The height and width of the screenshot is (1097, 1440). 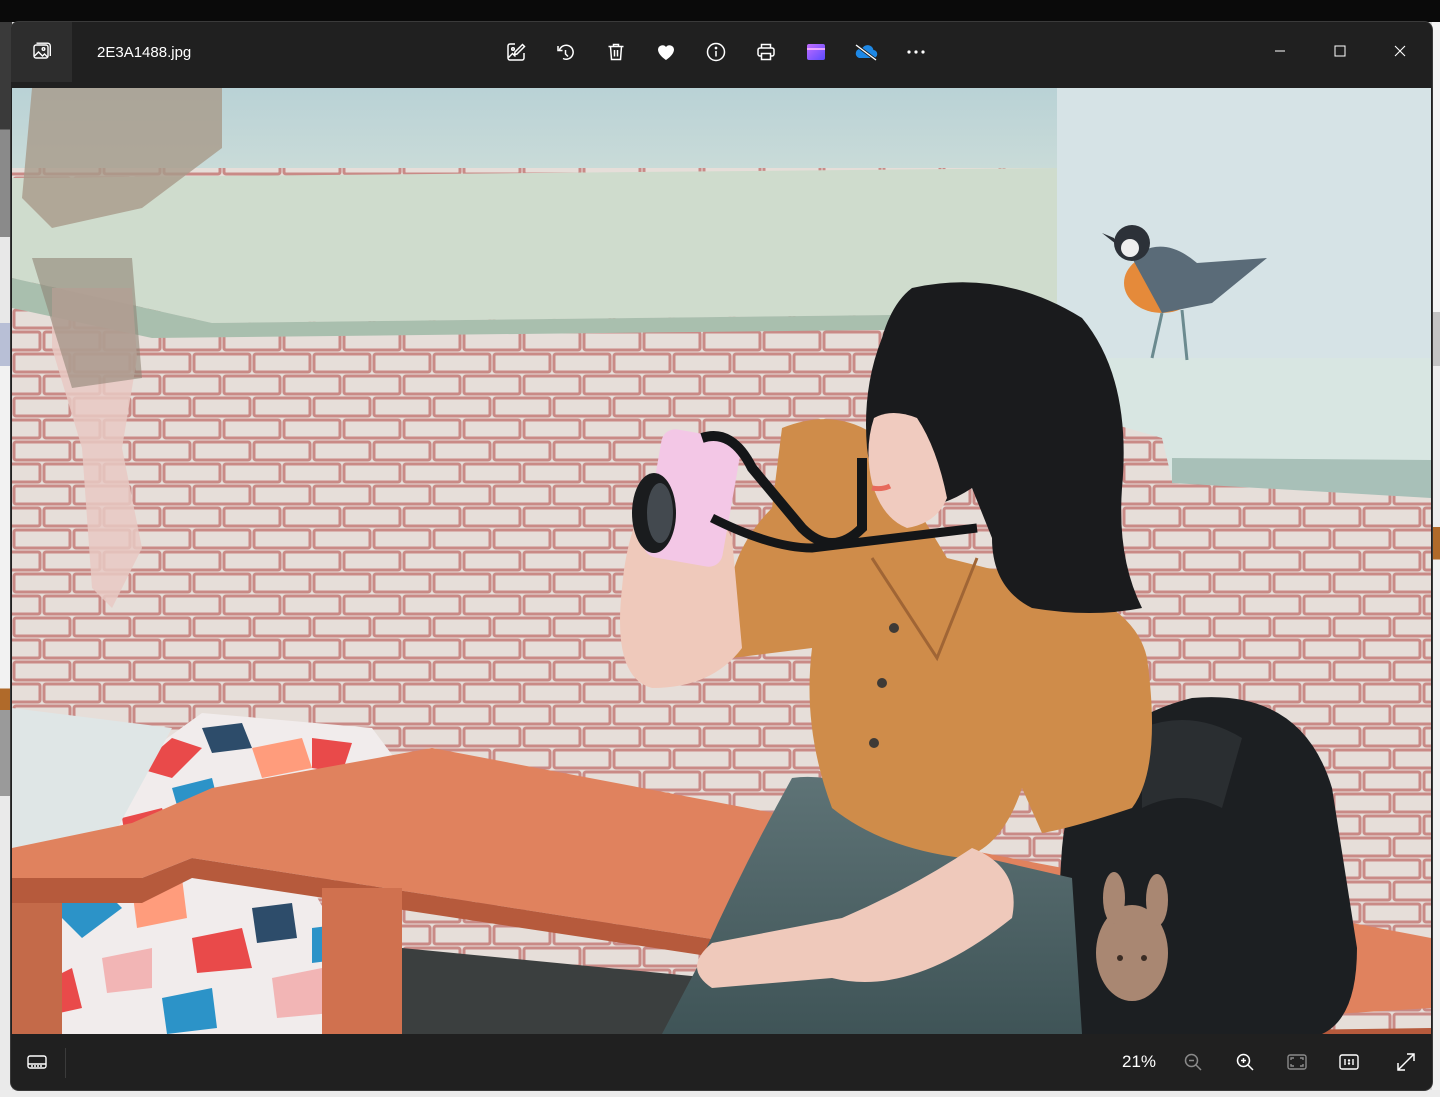 I want to click on delete-button, so click(x=616, y=52).